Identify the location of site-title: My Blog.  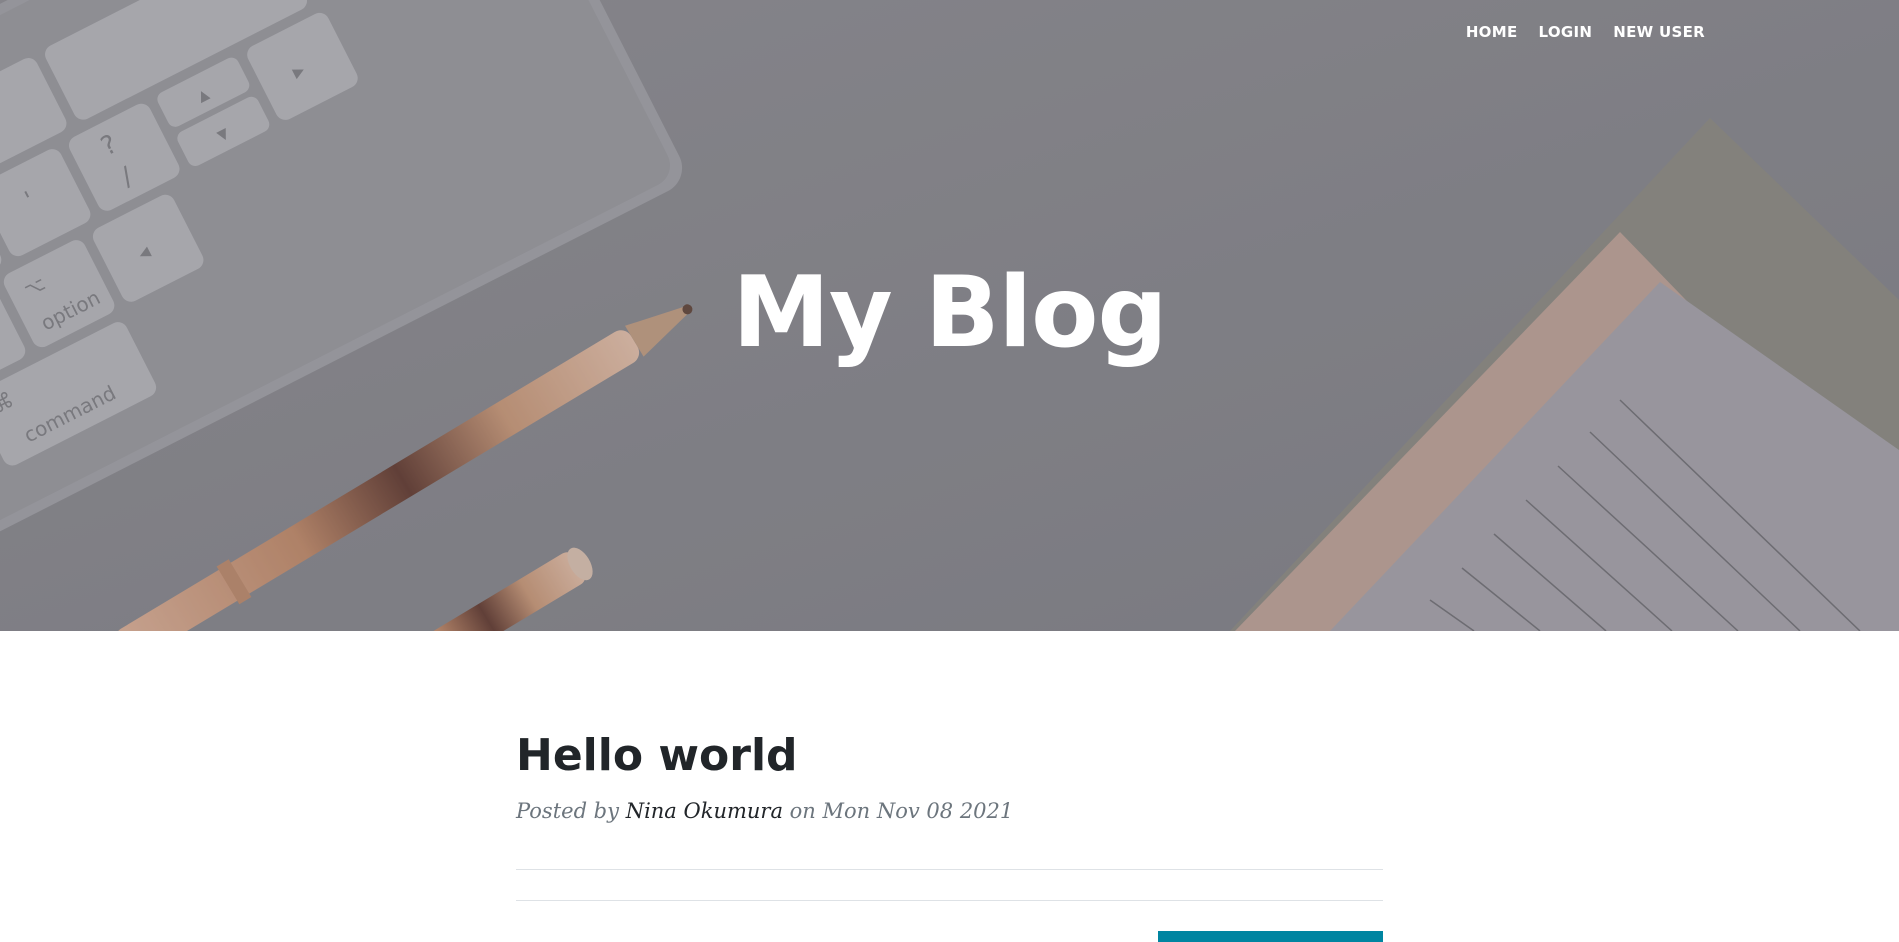
(949, 313).